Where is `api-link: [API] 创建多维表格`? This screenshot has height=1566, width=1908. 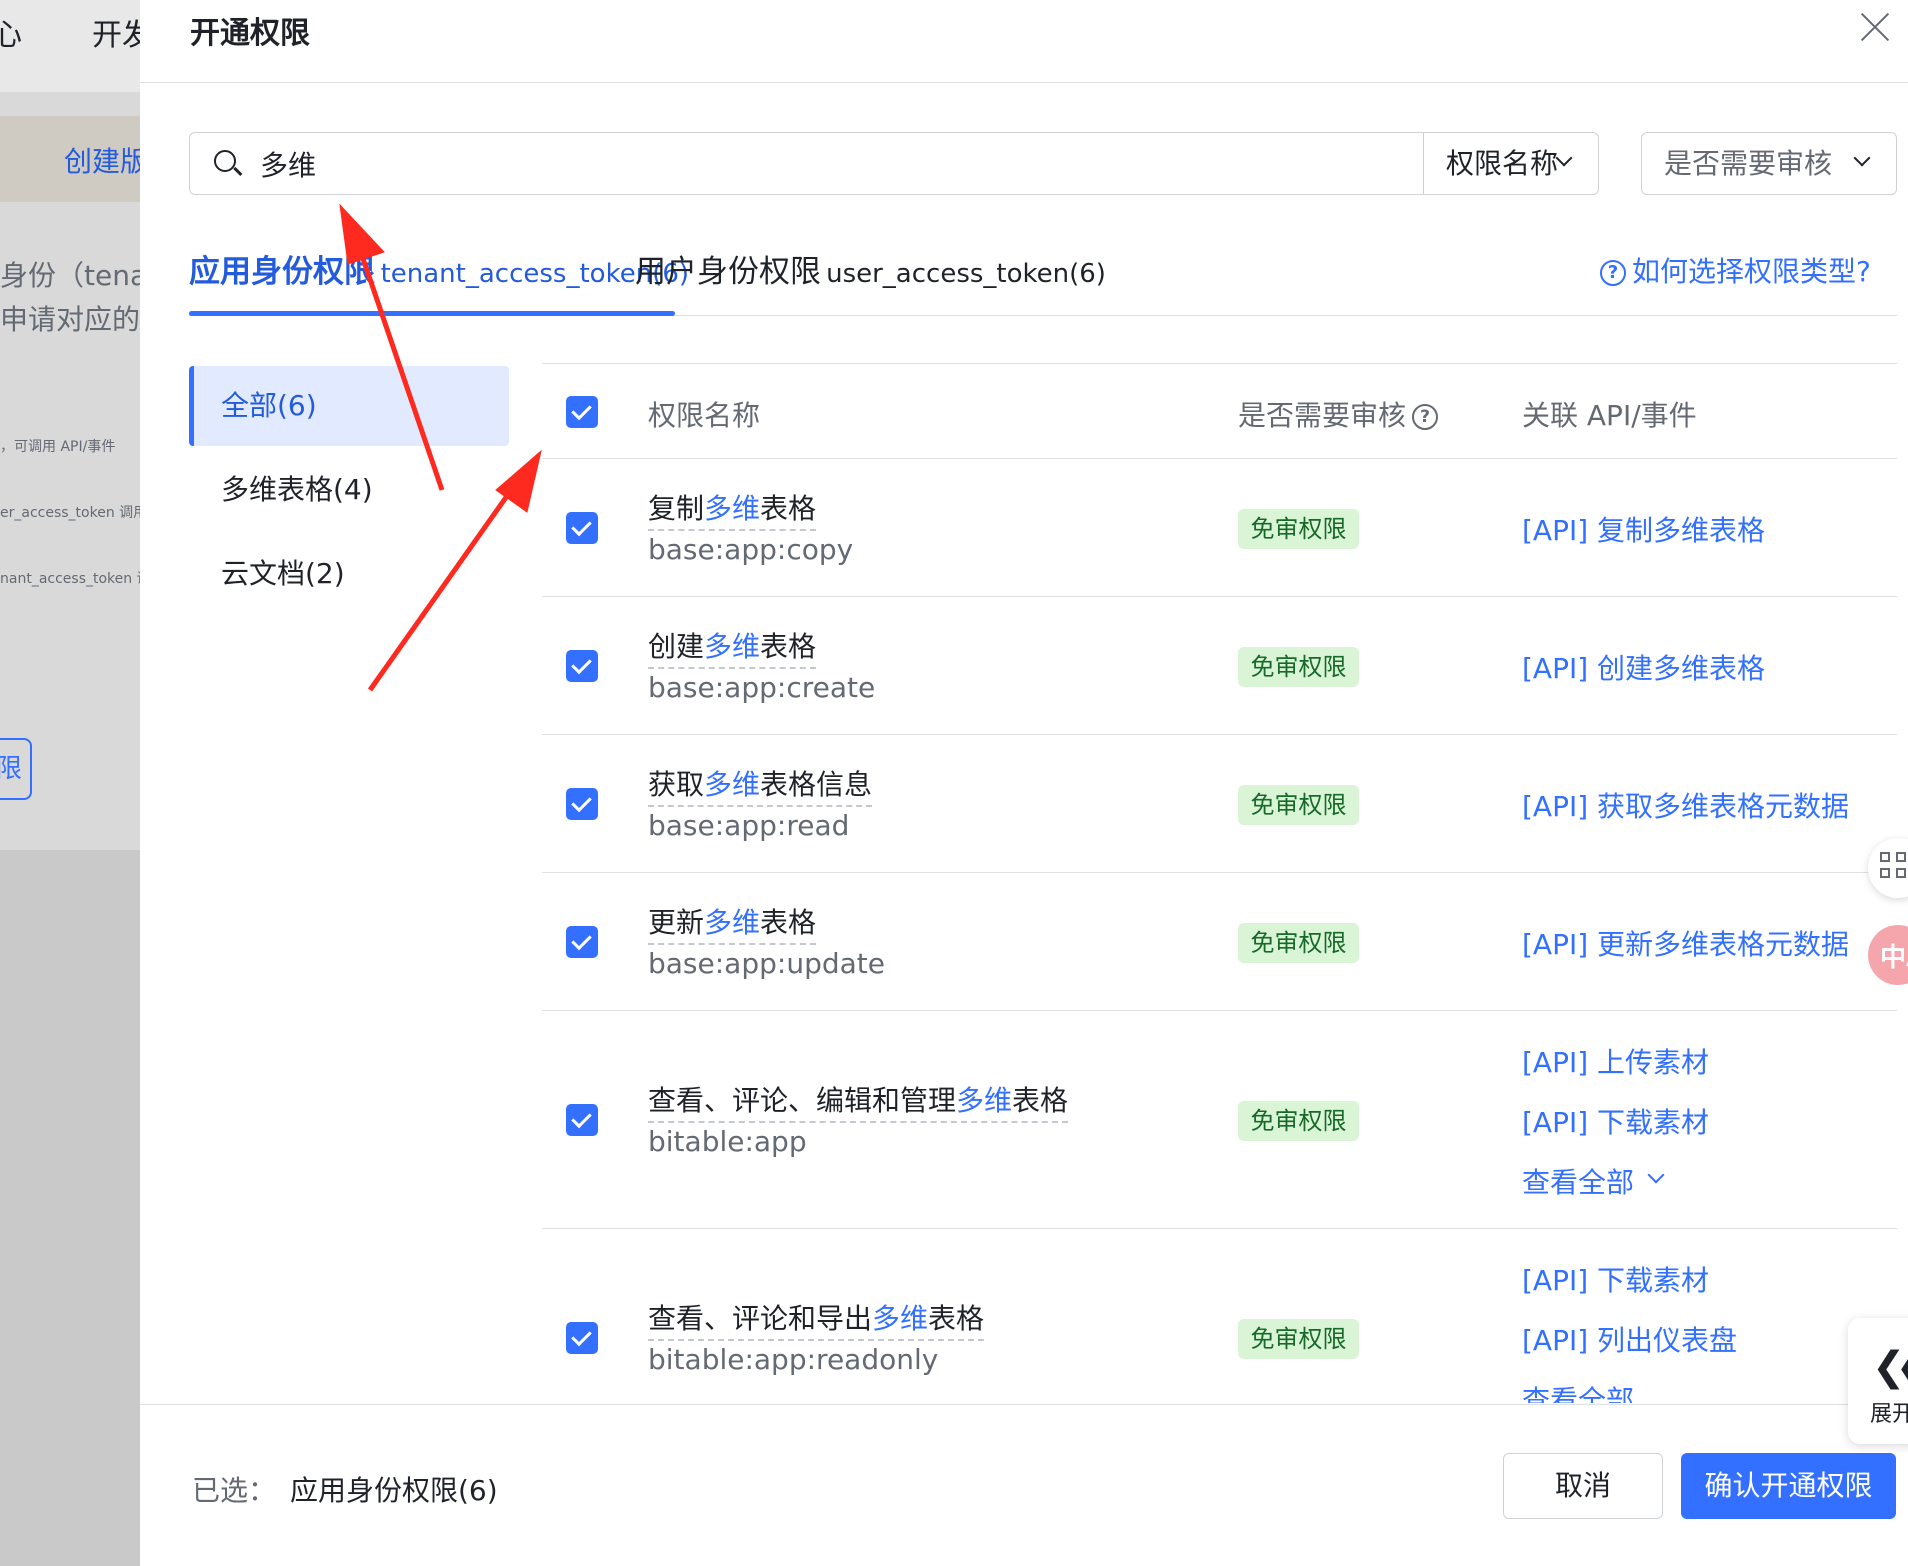
api-link: [API] 创建多维表格 is located at coordinates (1643, 667).